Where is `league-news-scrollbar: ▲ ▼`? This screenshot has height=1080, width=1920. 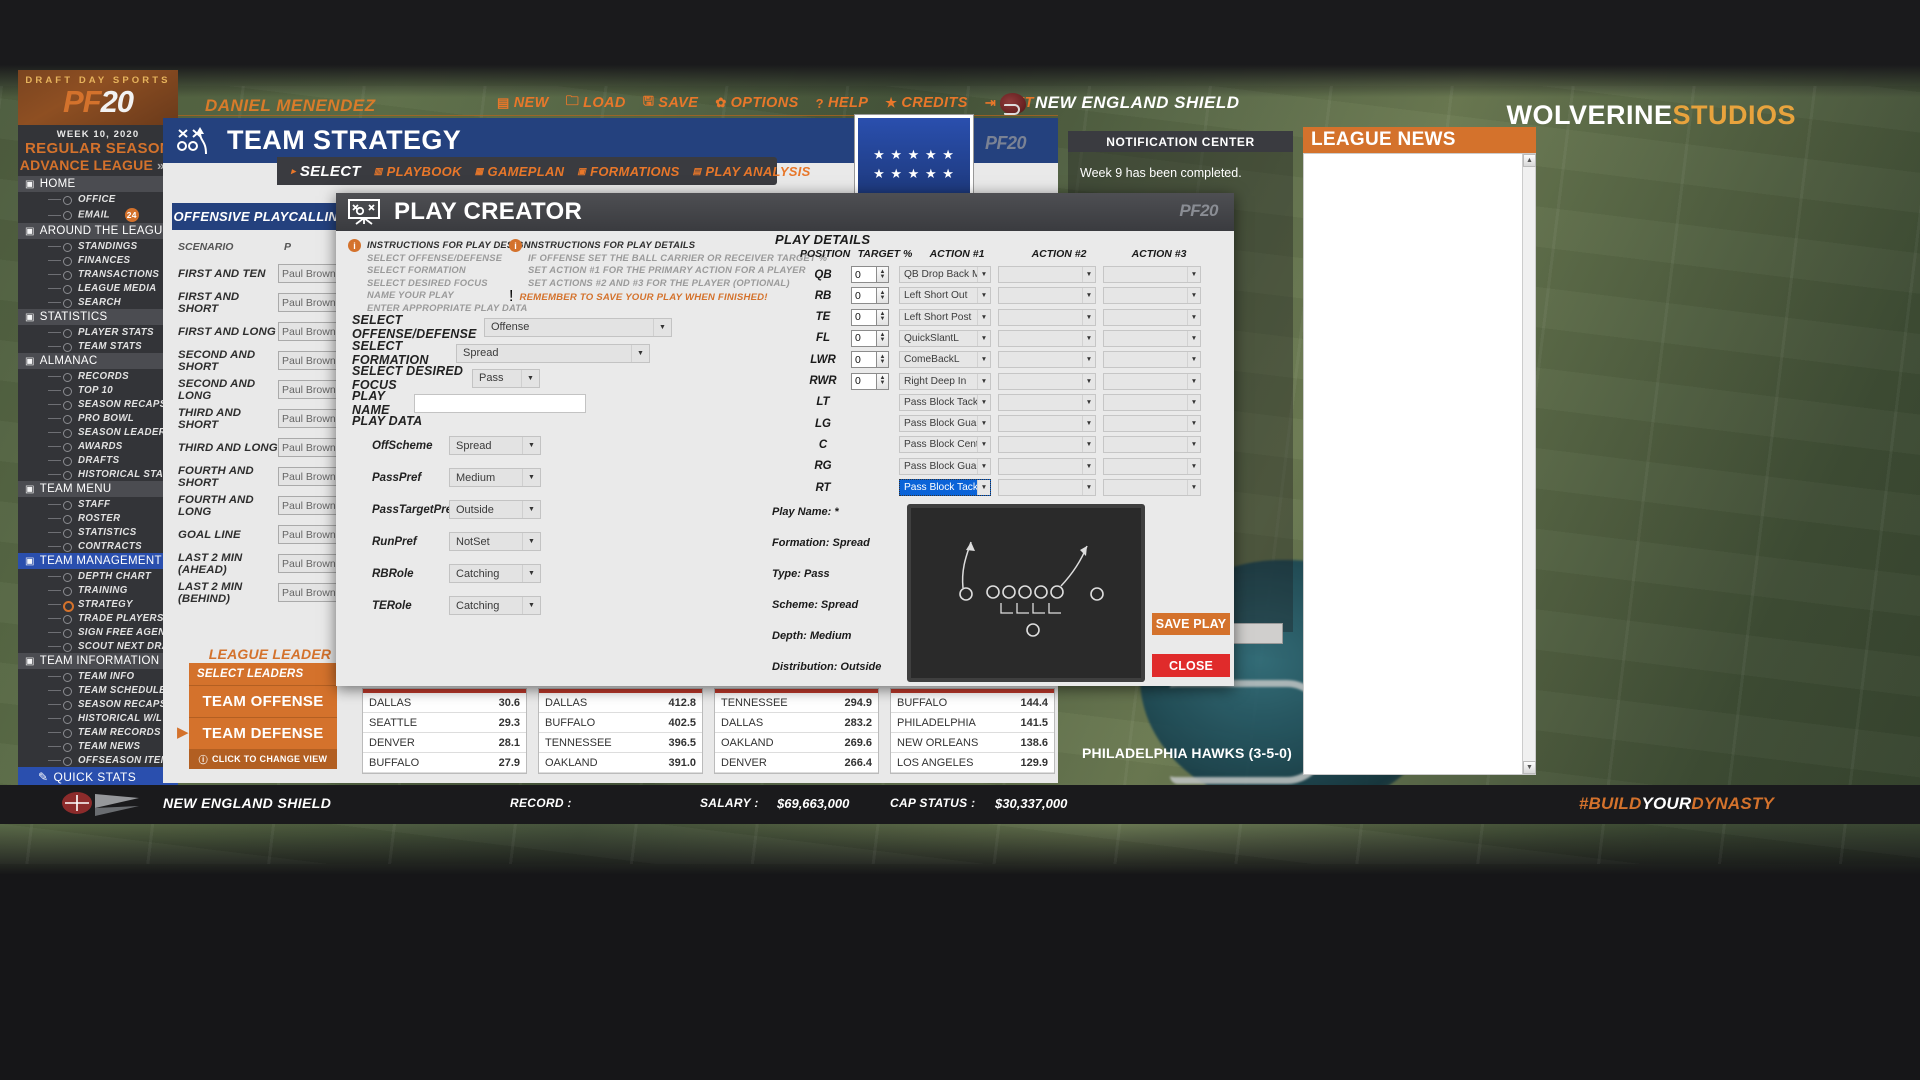 league-news-scrollbar: ▲ ▼ is located at coordinates (1529, 464).